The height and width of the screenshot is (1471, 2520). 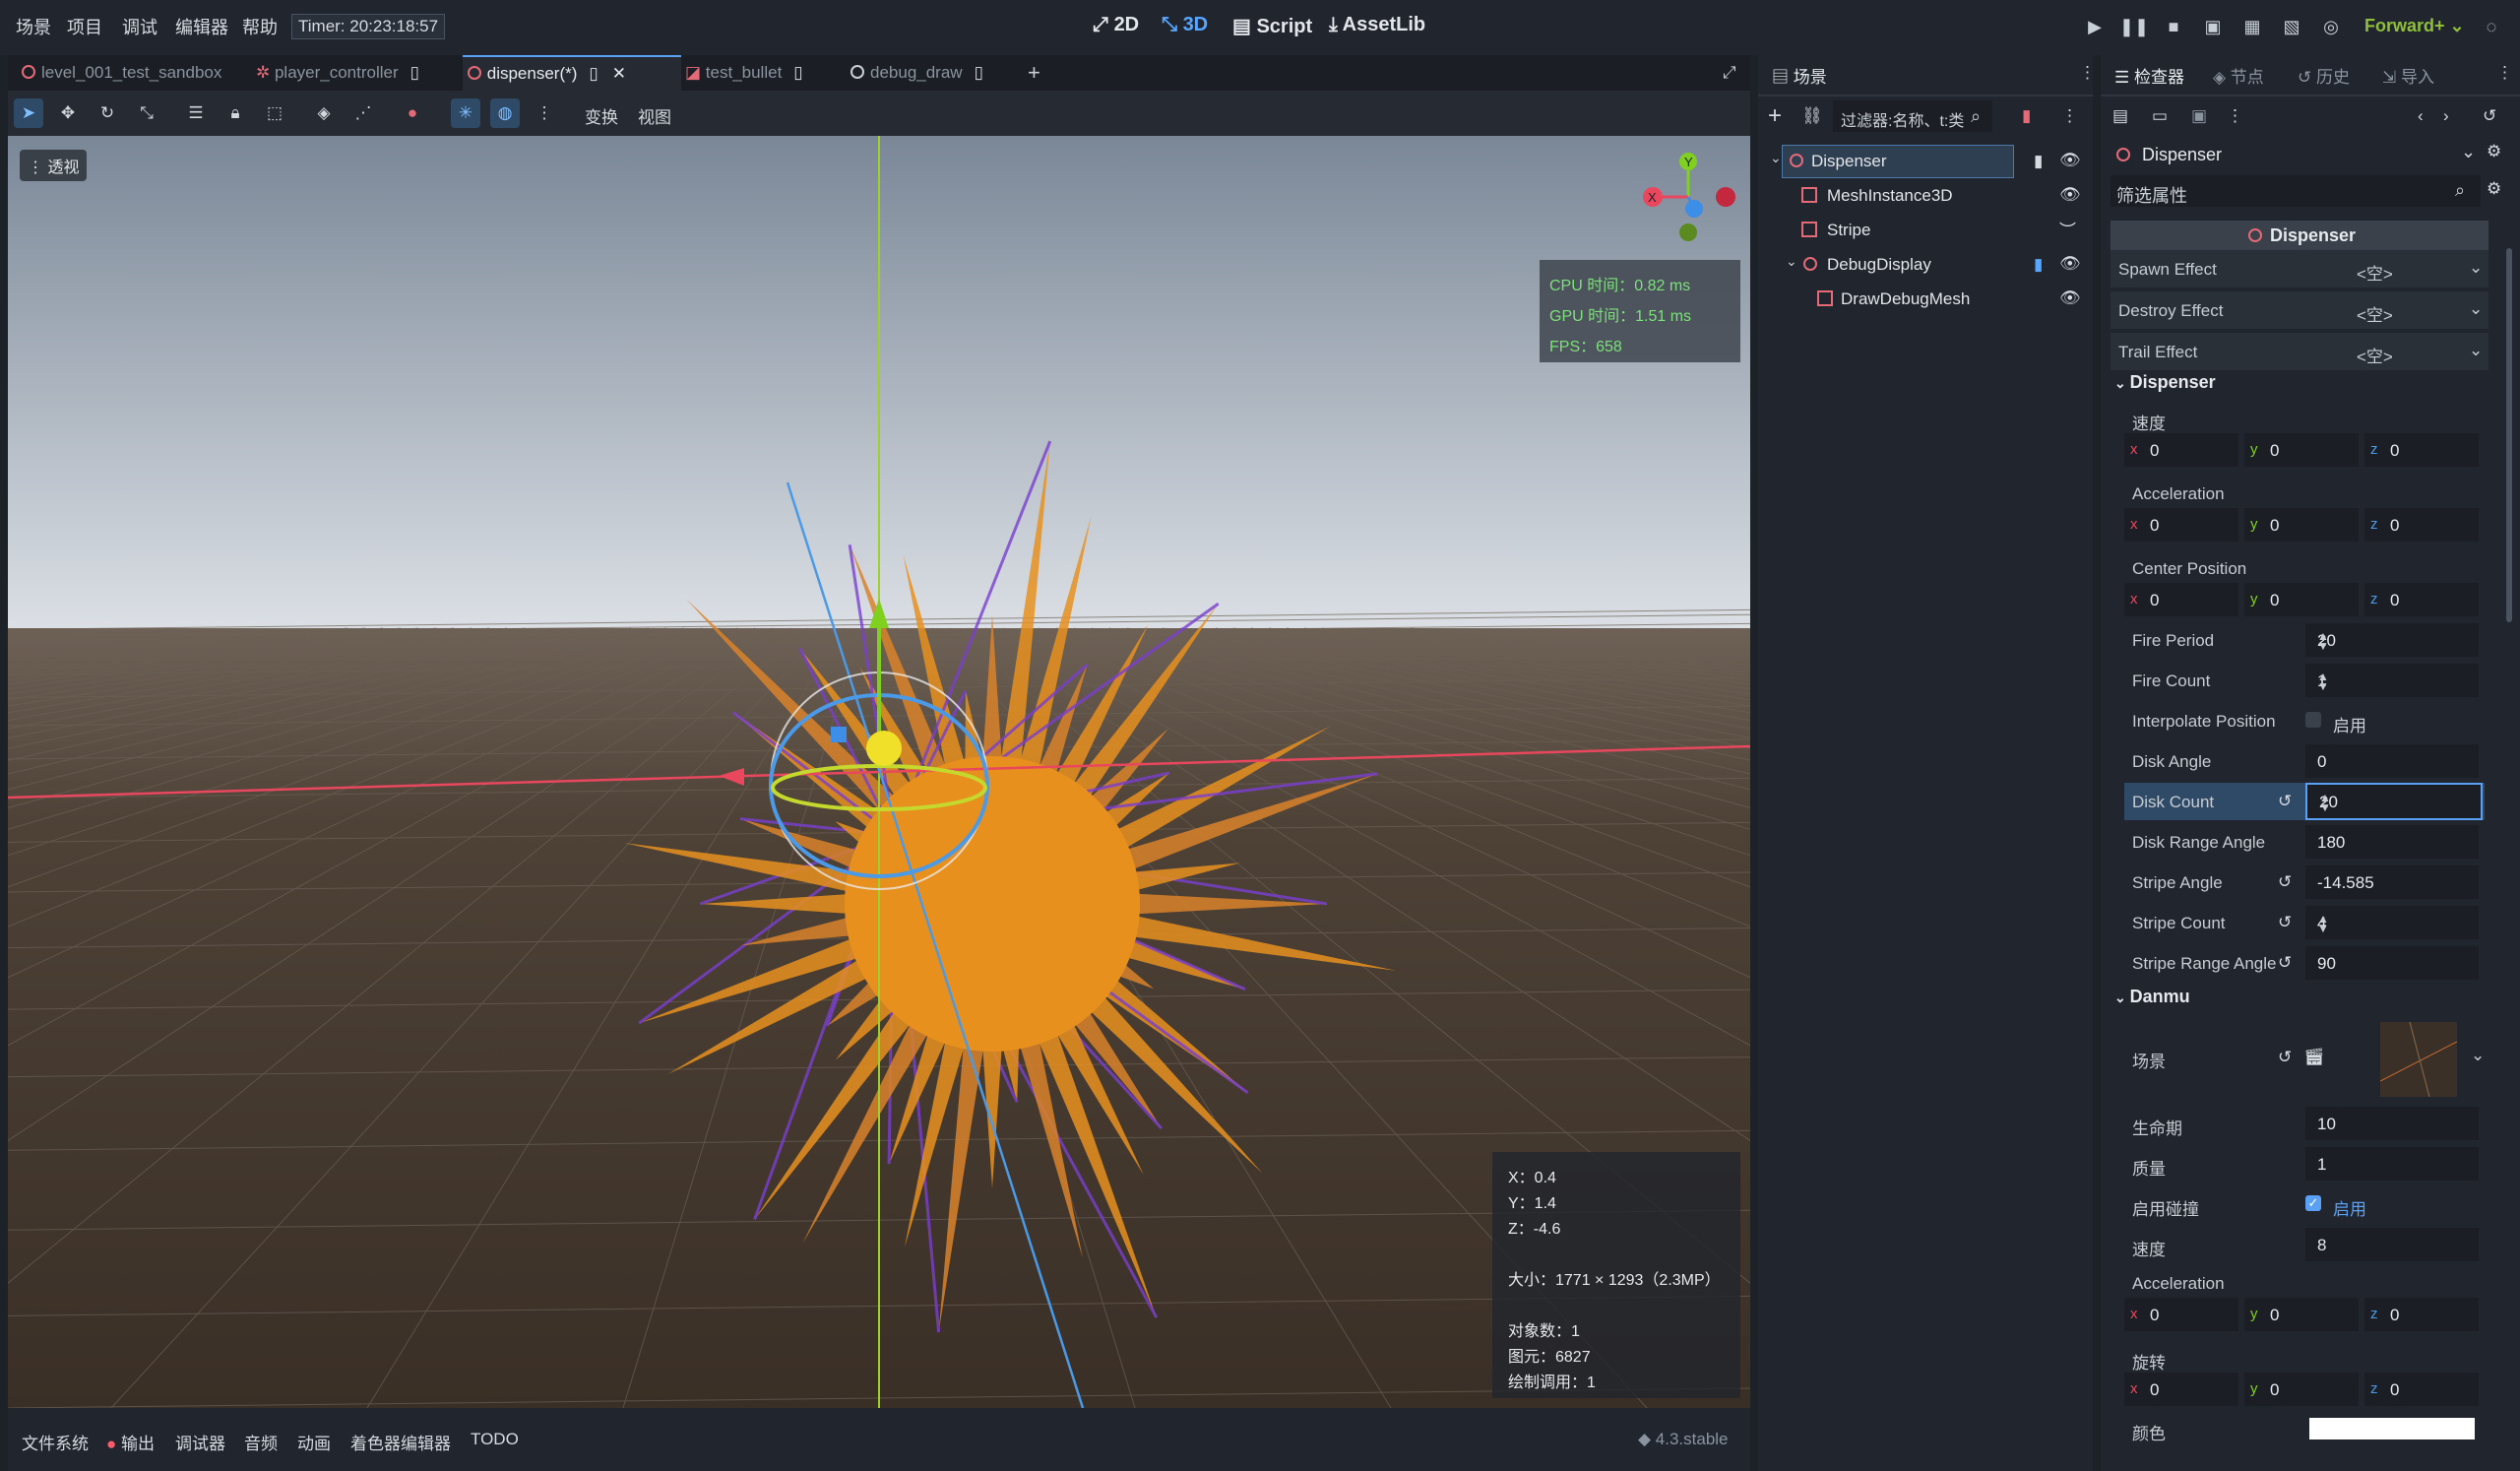 What do you see at coordinates (2504, 73) in the screenshot?
I see `dock-menu-icon: ⋮` at bounding box center [2504, 73].